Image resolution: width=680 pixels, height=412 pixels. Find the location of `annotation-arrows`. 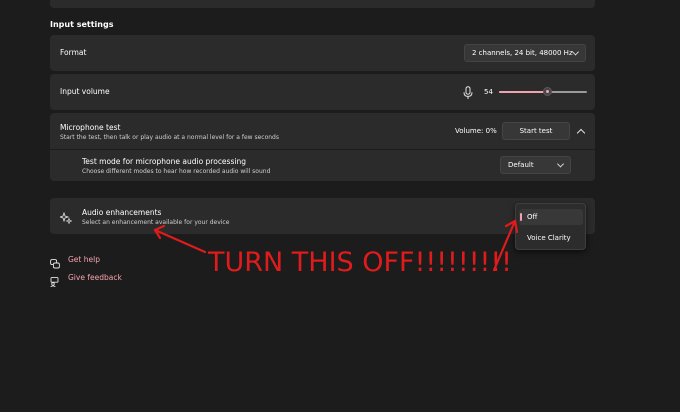

annotation-arrows is located at coordinates (336, 245).